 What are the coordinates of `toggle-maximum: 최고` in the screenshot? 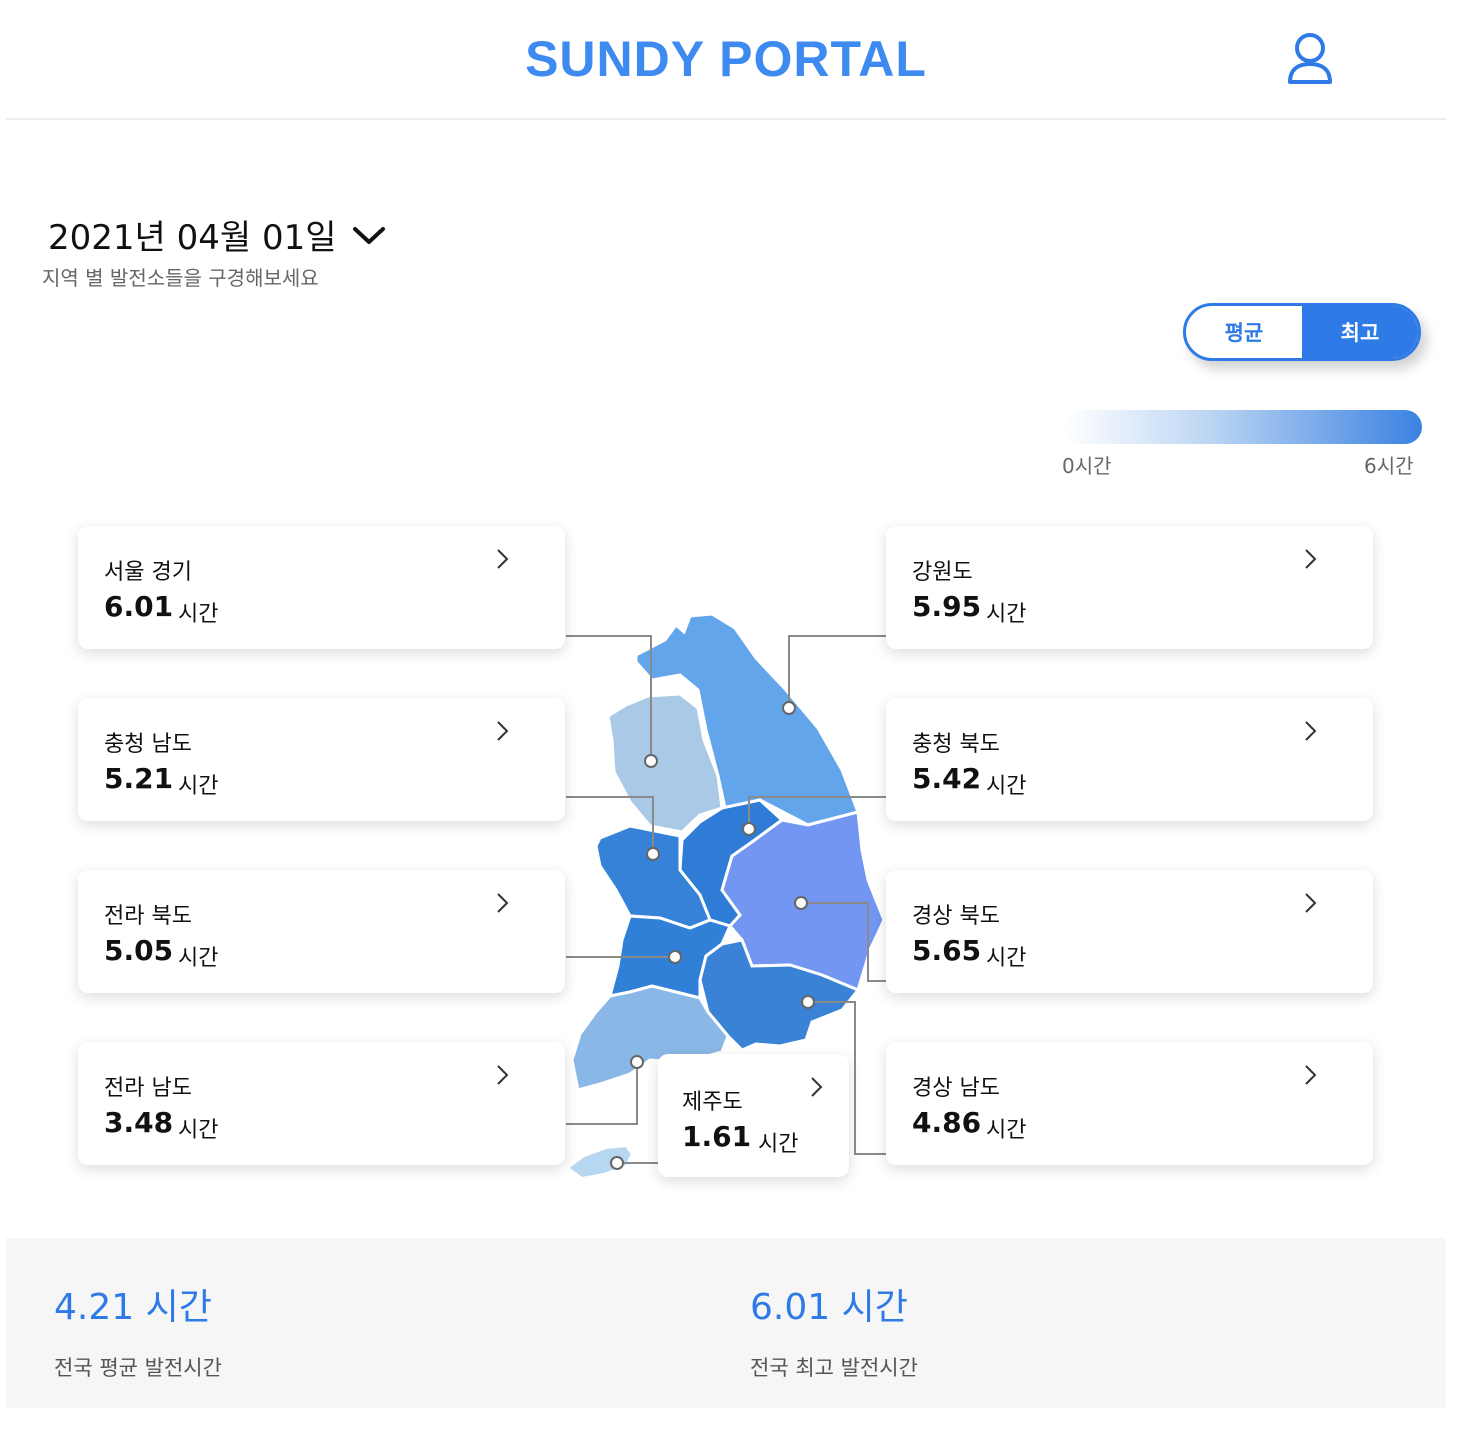 It's located at (1360, 332).